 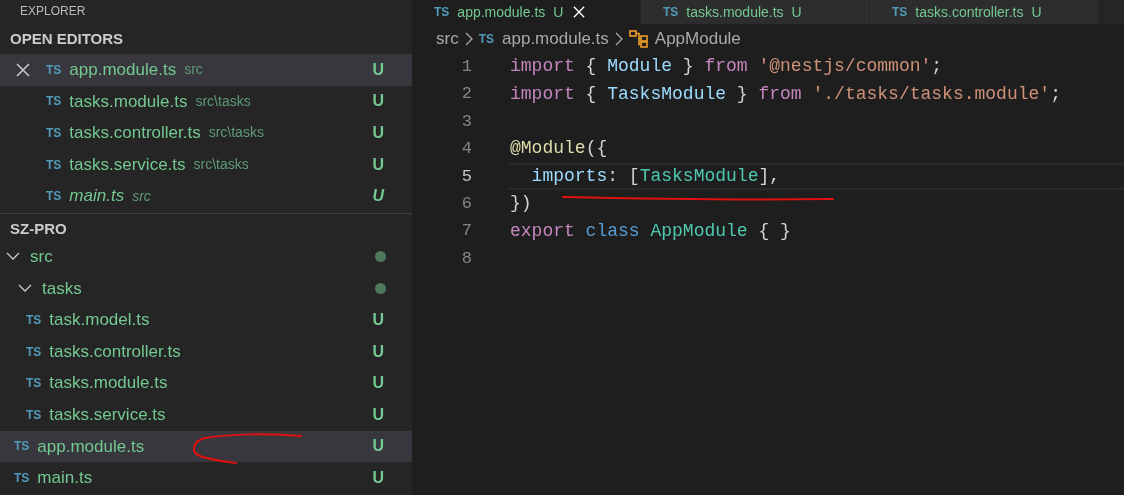 I want to click on tab-label: tasks.controller.ts, so click(x=969, y=12).